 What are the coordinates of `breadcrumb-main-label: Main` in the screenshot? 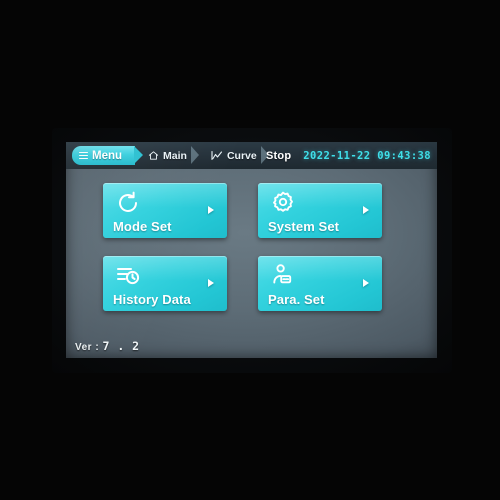 It's located at (175, 155).